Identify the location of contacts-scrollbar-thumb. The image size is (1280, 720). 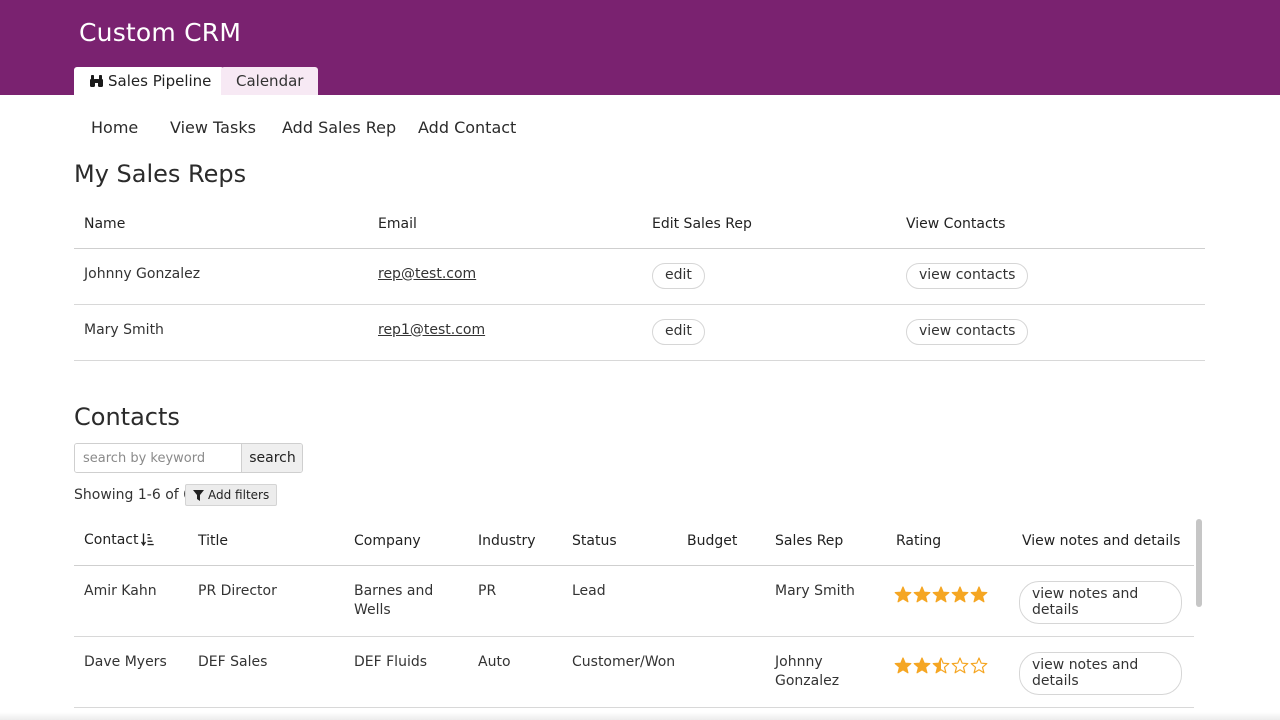
(1199, 563).